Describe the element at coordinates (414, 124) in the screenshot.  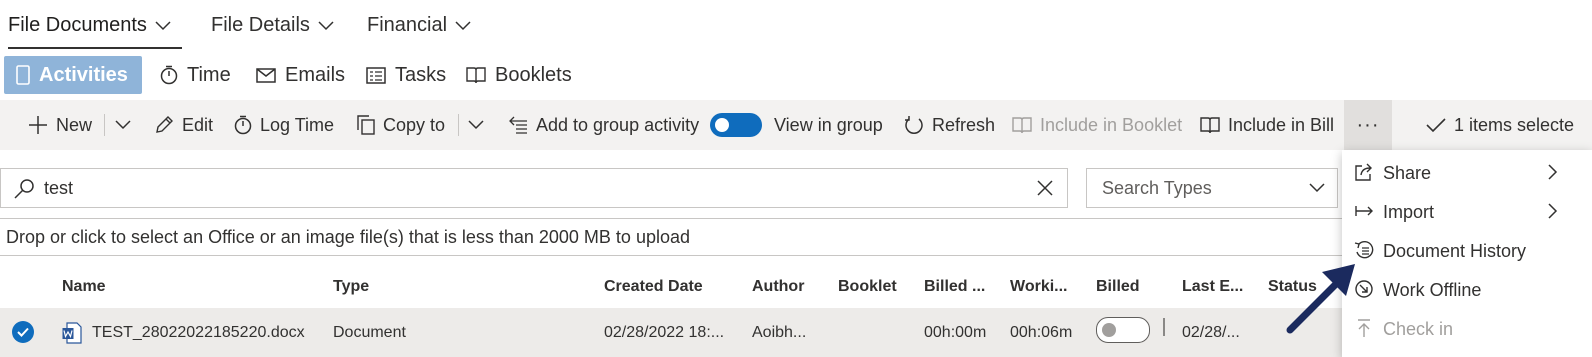
I see `copy-to-label: Copy to` at that location.